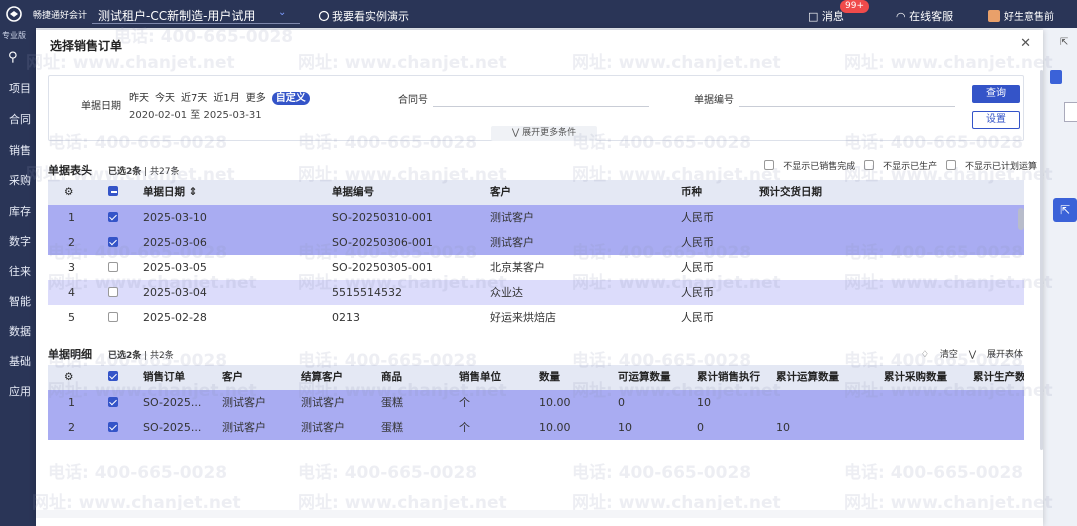 The height and width of the screenshot is (526, 1077). I want to click on clear-button: ♢ 清空, so click(939, 355).